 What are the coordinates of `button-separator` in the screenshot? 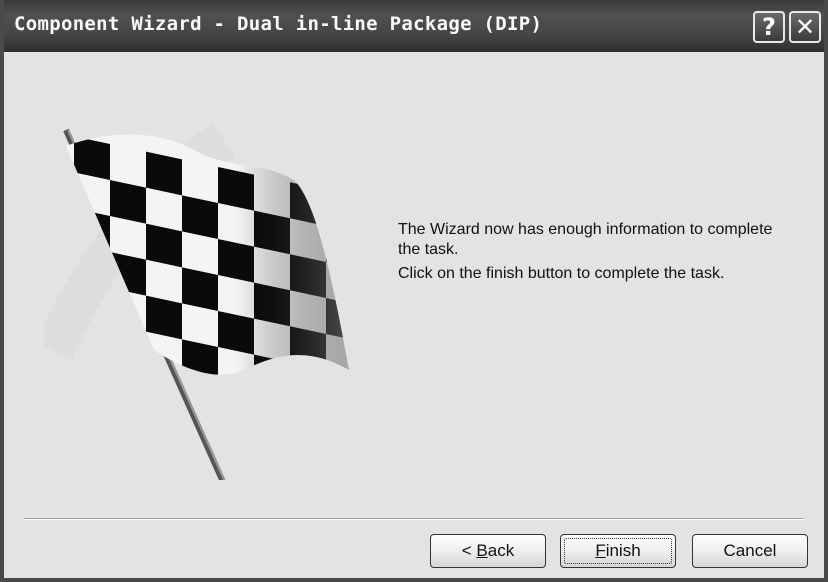 It's located at (414, 519).